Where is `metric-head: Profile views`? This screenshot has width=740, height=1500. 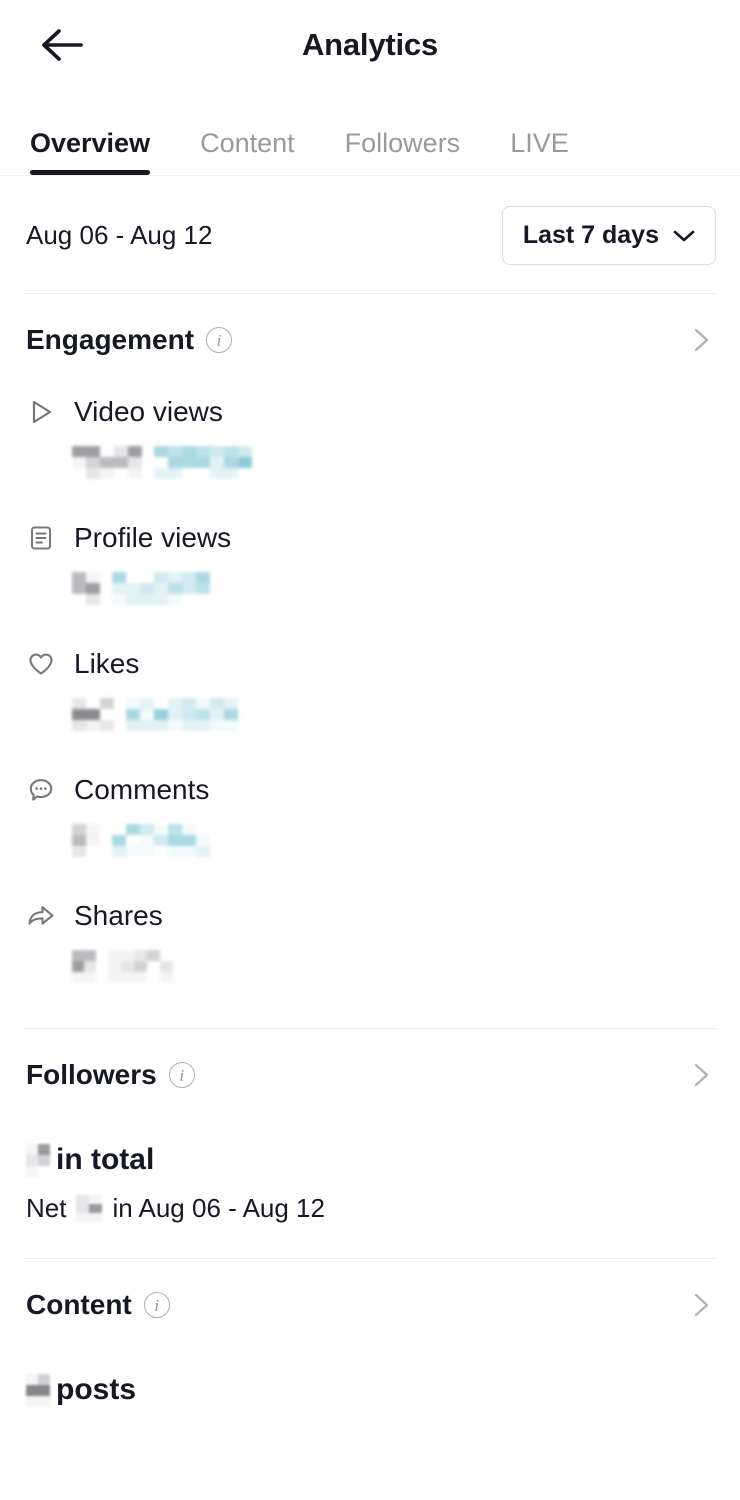 metric-head: Profile views is located at coordinates (370, 538).